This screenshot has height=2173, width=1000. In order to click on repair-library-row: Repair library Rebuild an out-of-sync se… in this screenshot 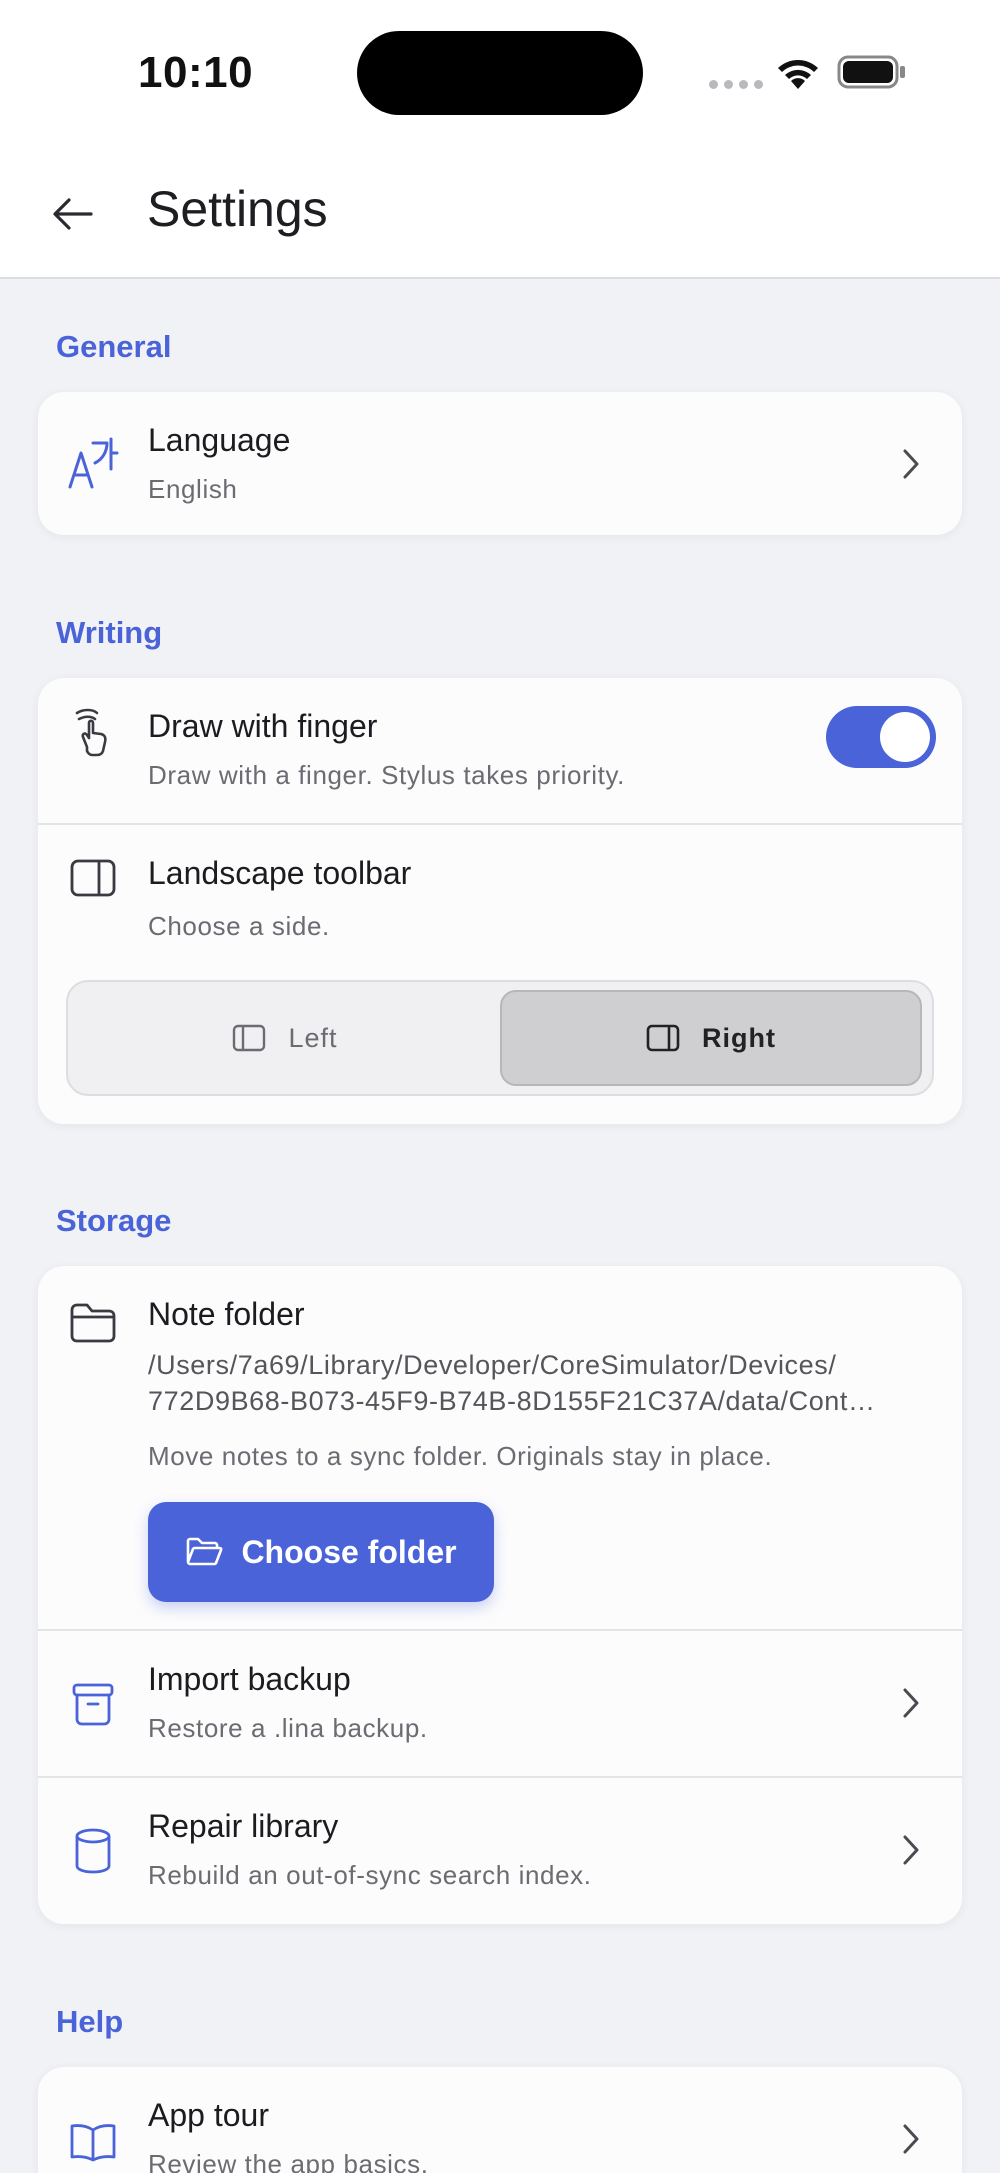, I will do `click(500, 1851)`.